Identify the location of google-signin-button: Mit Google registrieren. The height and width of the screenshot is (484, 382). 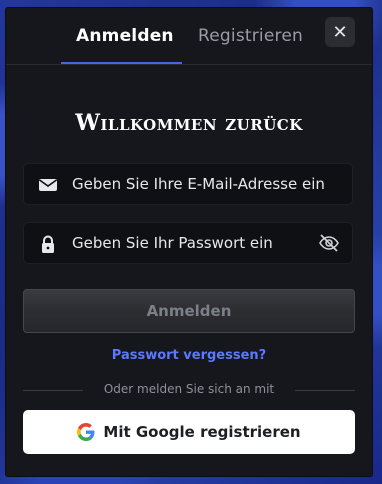
(189, 432).